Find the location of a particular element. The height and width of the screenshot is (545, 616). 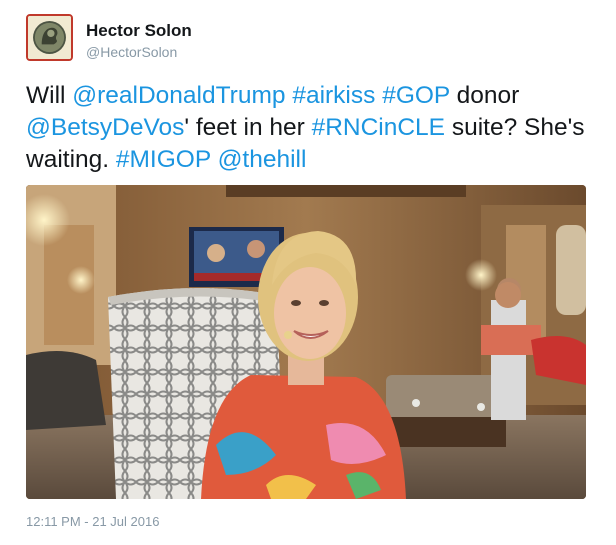

tweet-text-segment: Will is located at coordinates (49, 95).